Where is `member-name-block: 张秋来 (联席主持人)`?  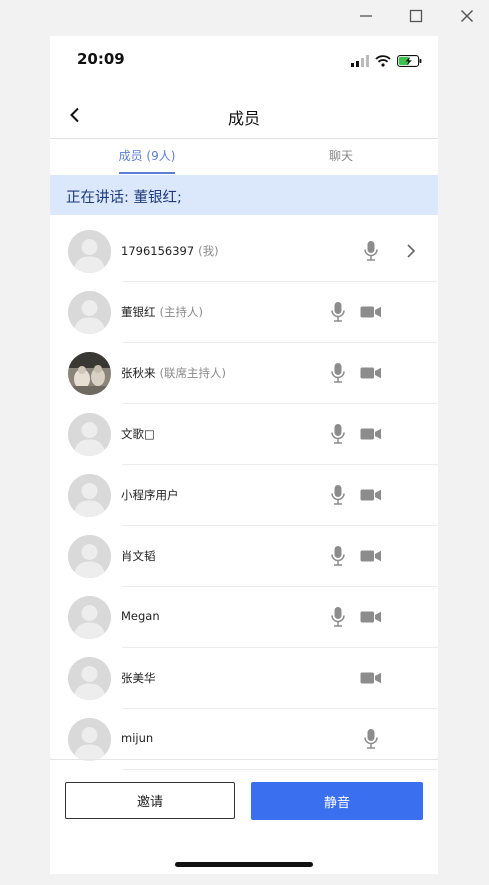
member-name-block: 张秋来 (联席主持人) is located at coordinates (173, 373).